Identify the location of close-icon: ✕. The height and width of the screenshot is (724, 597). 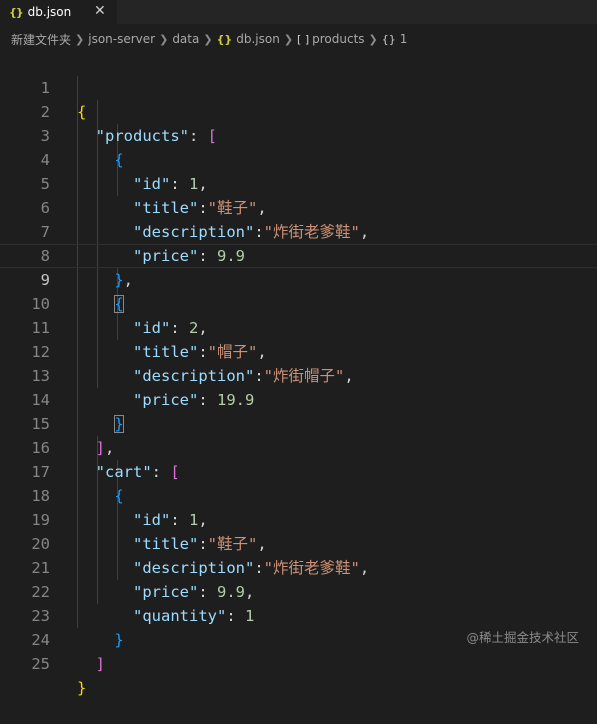
(100, 11).